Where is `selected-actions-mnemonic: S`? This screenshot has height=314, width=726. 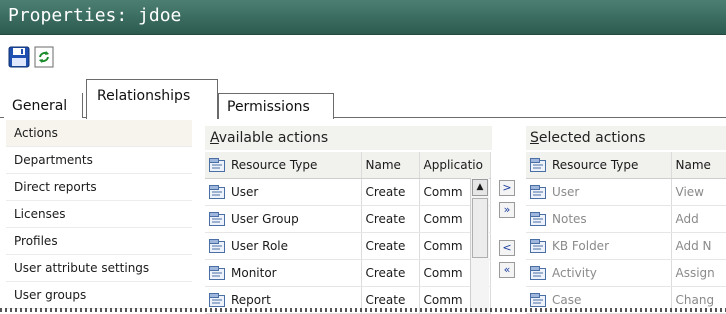 selected-actions-mnemonic: S is located at coordinates (534, 138).